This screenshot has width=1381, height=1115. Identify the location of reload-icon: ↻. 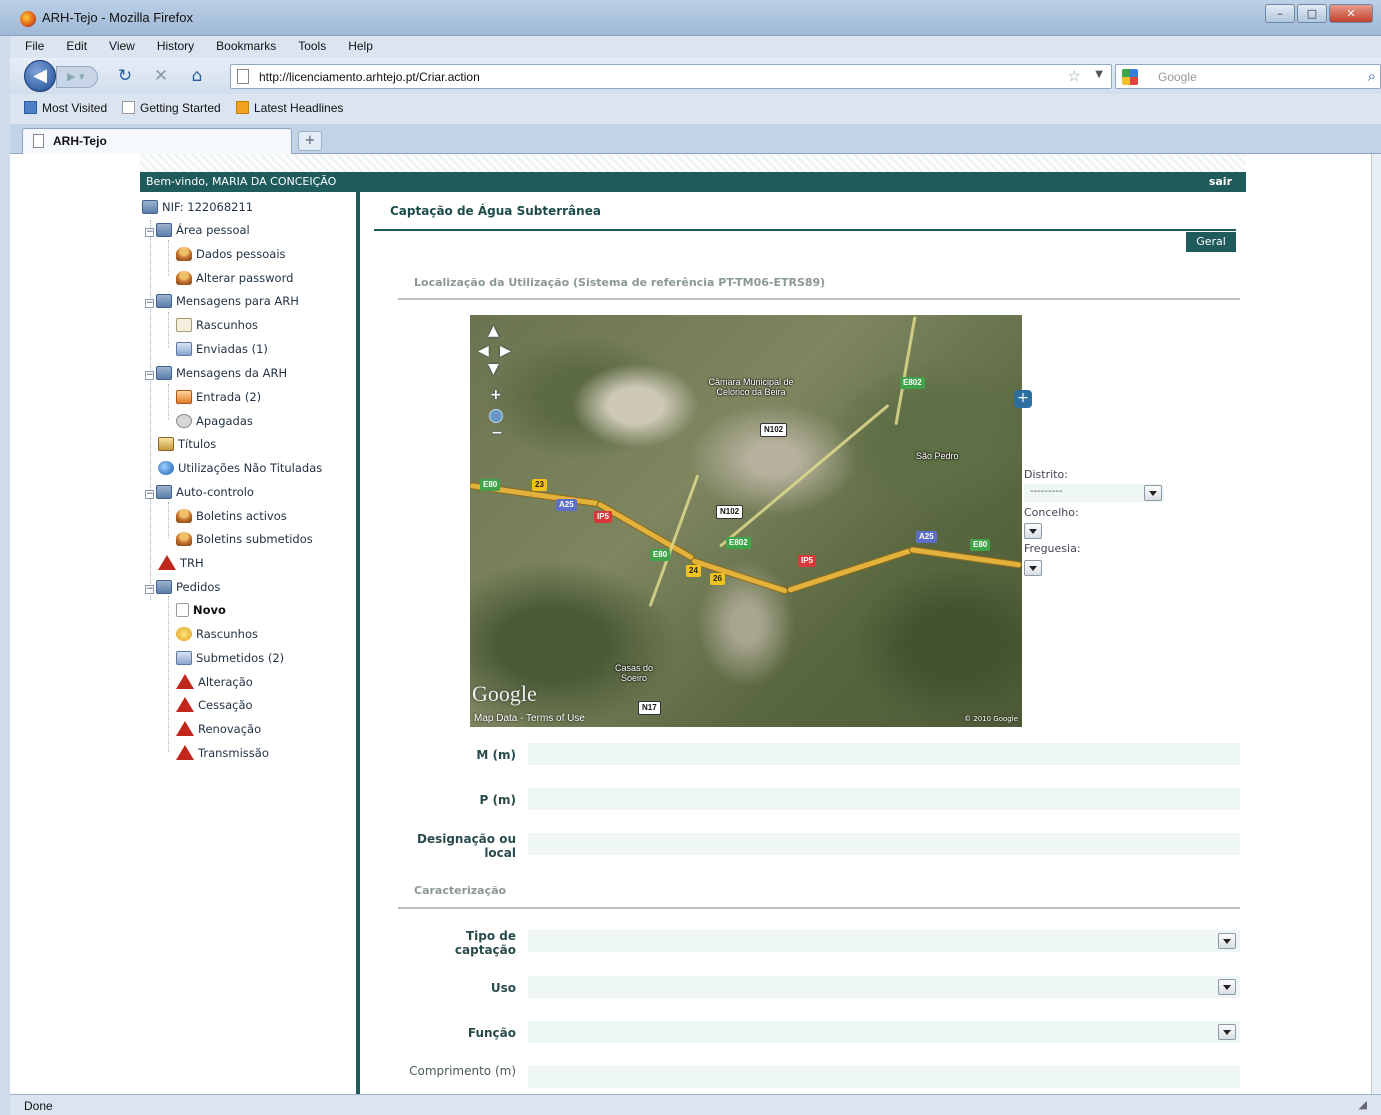
(125, 76).